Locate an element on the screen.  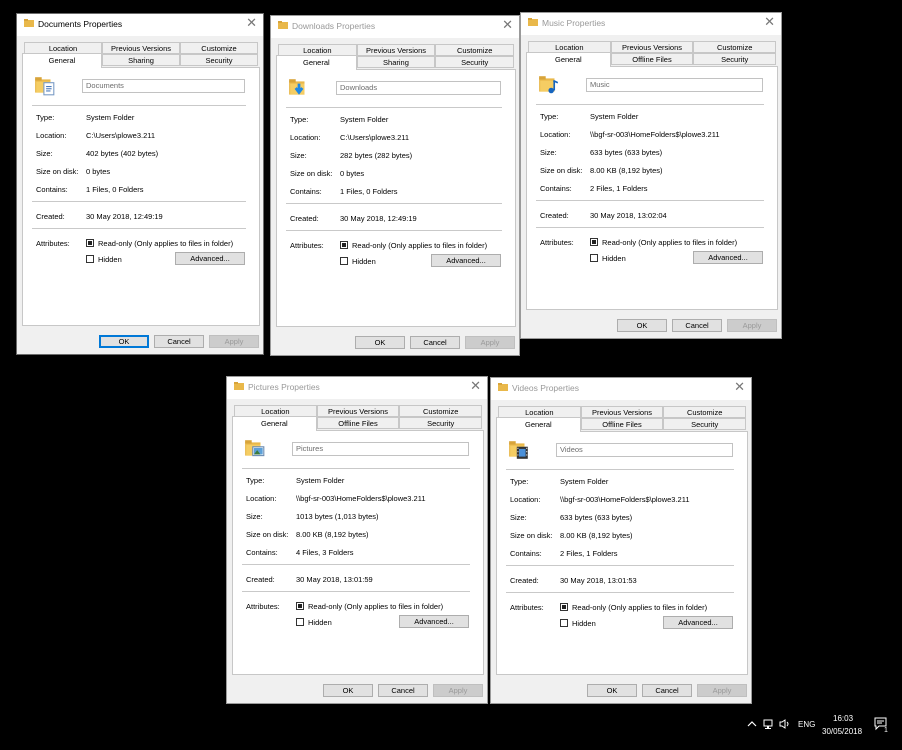
folder-name-field: Music is located at coordinates (674, 85).